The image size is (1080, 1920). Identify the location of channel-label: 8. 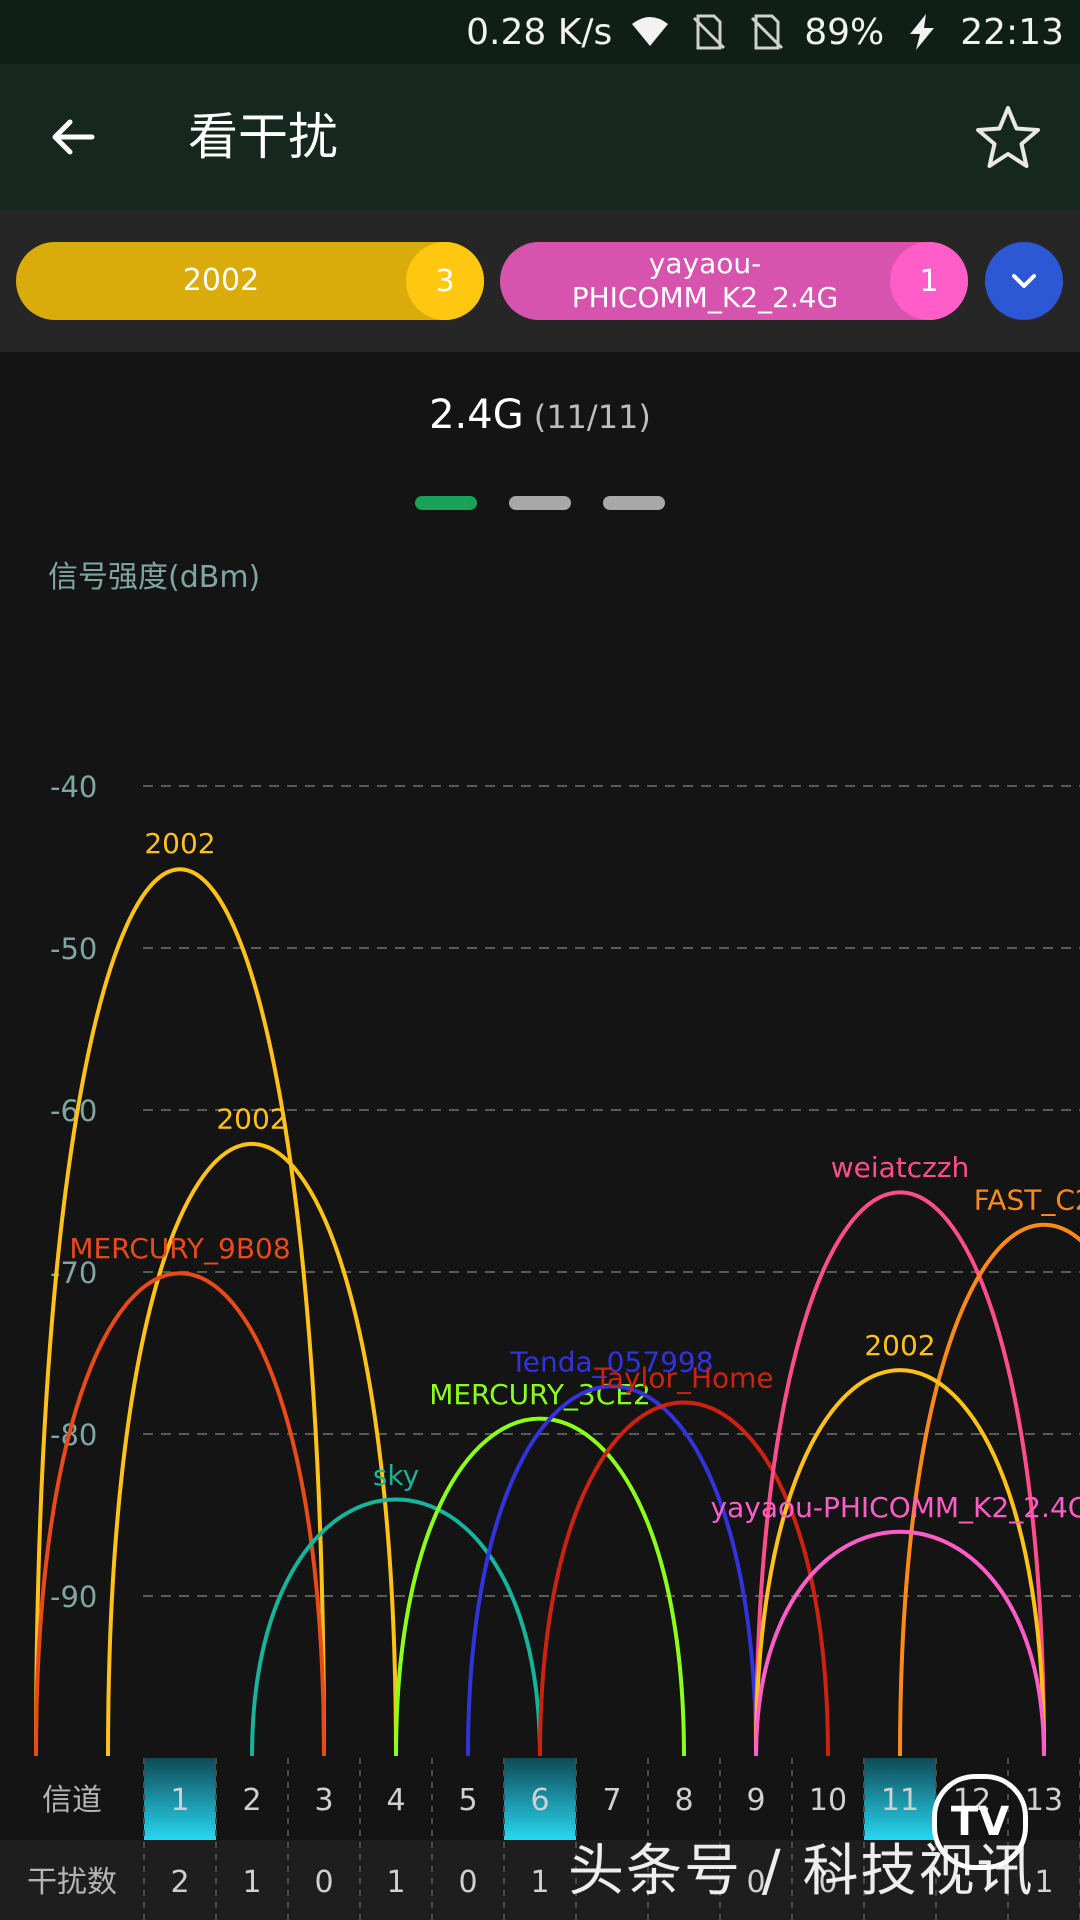
(683, 1800).